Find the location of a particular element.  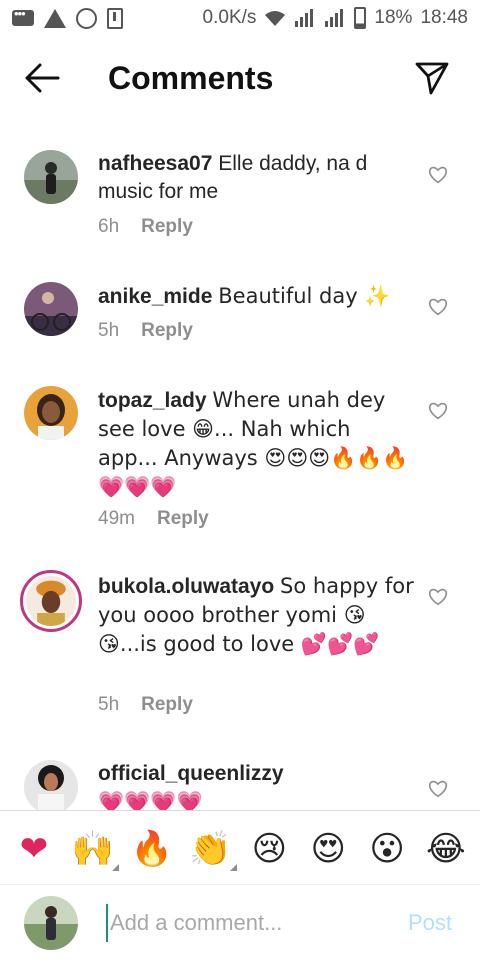

emoji-surprised-button: 😮 is located at coordinates (387, 849).